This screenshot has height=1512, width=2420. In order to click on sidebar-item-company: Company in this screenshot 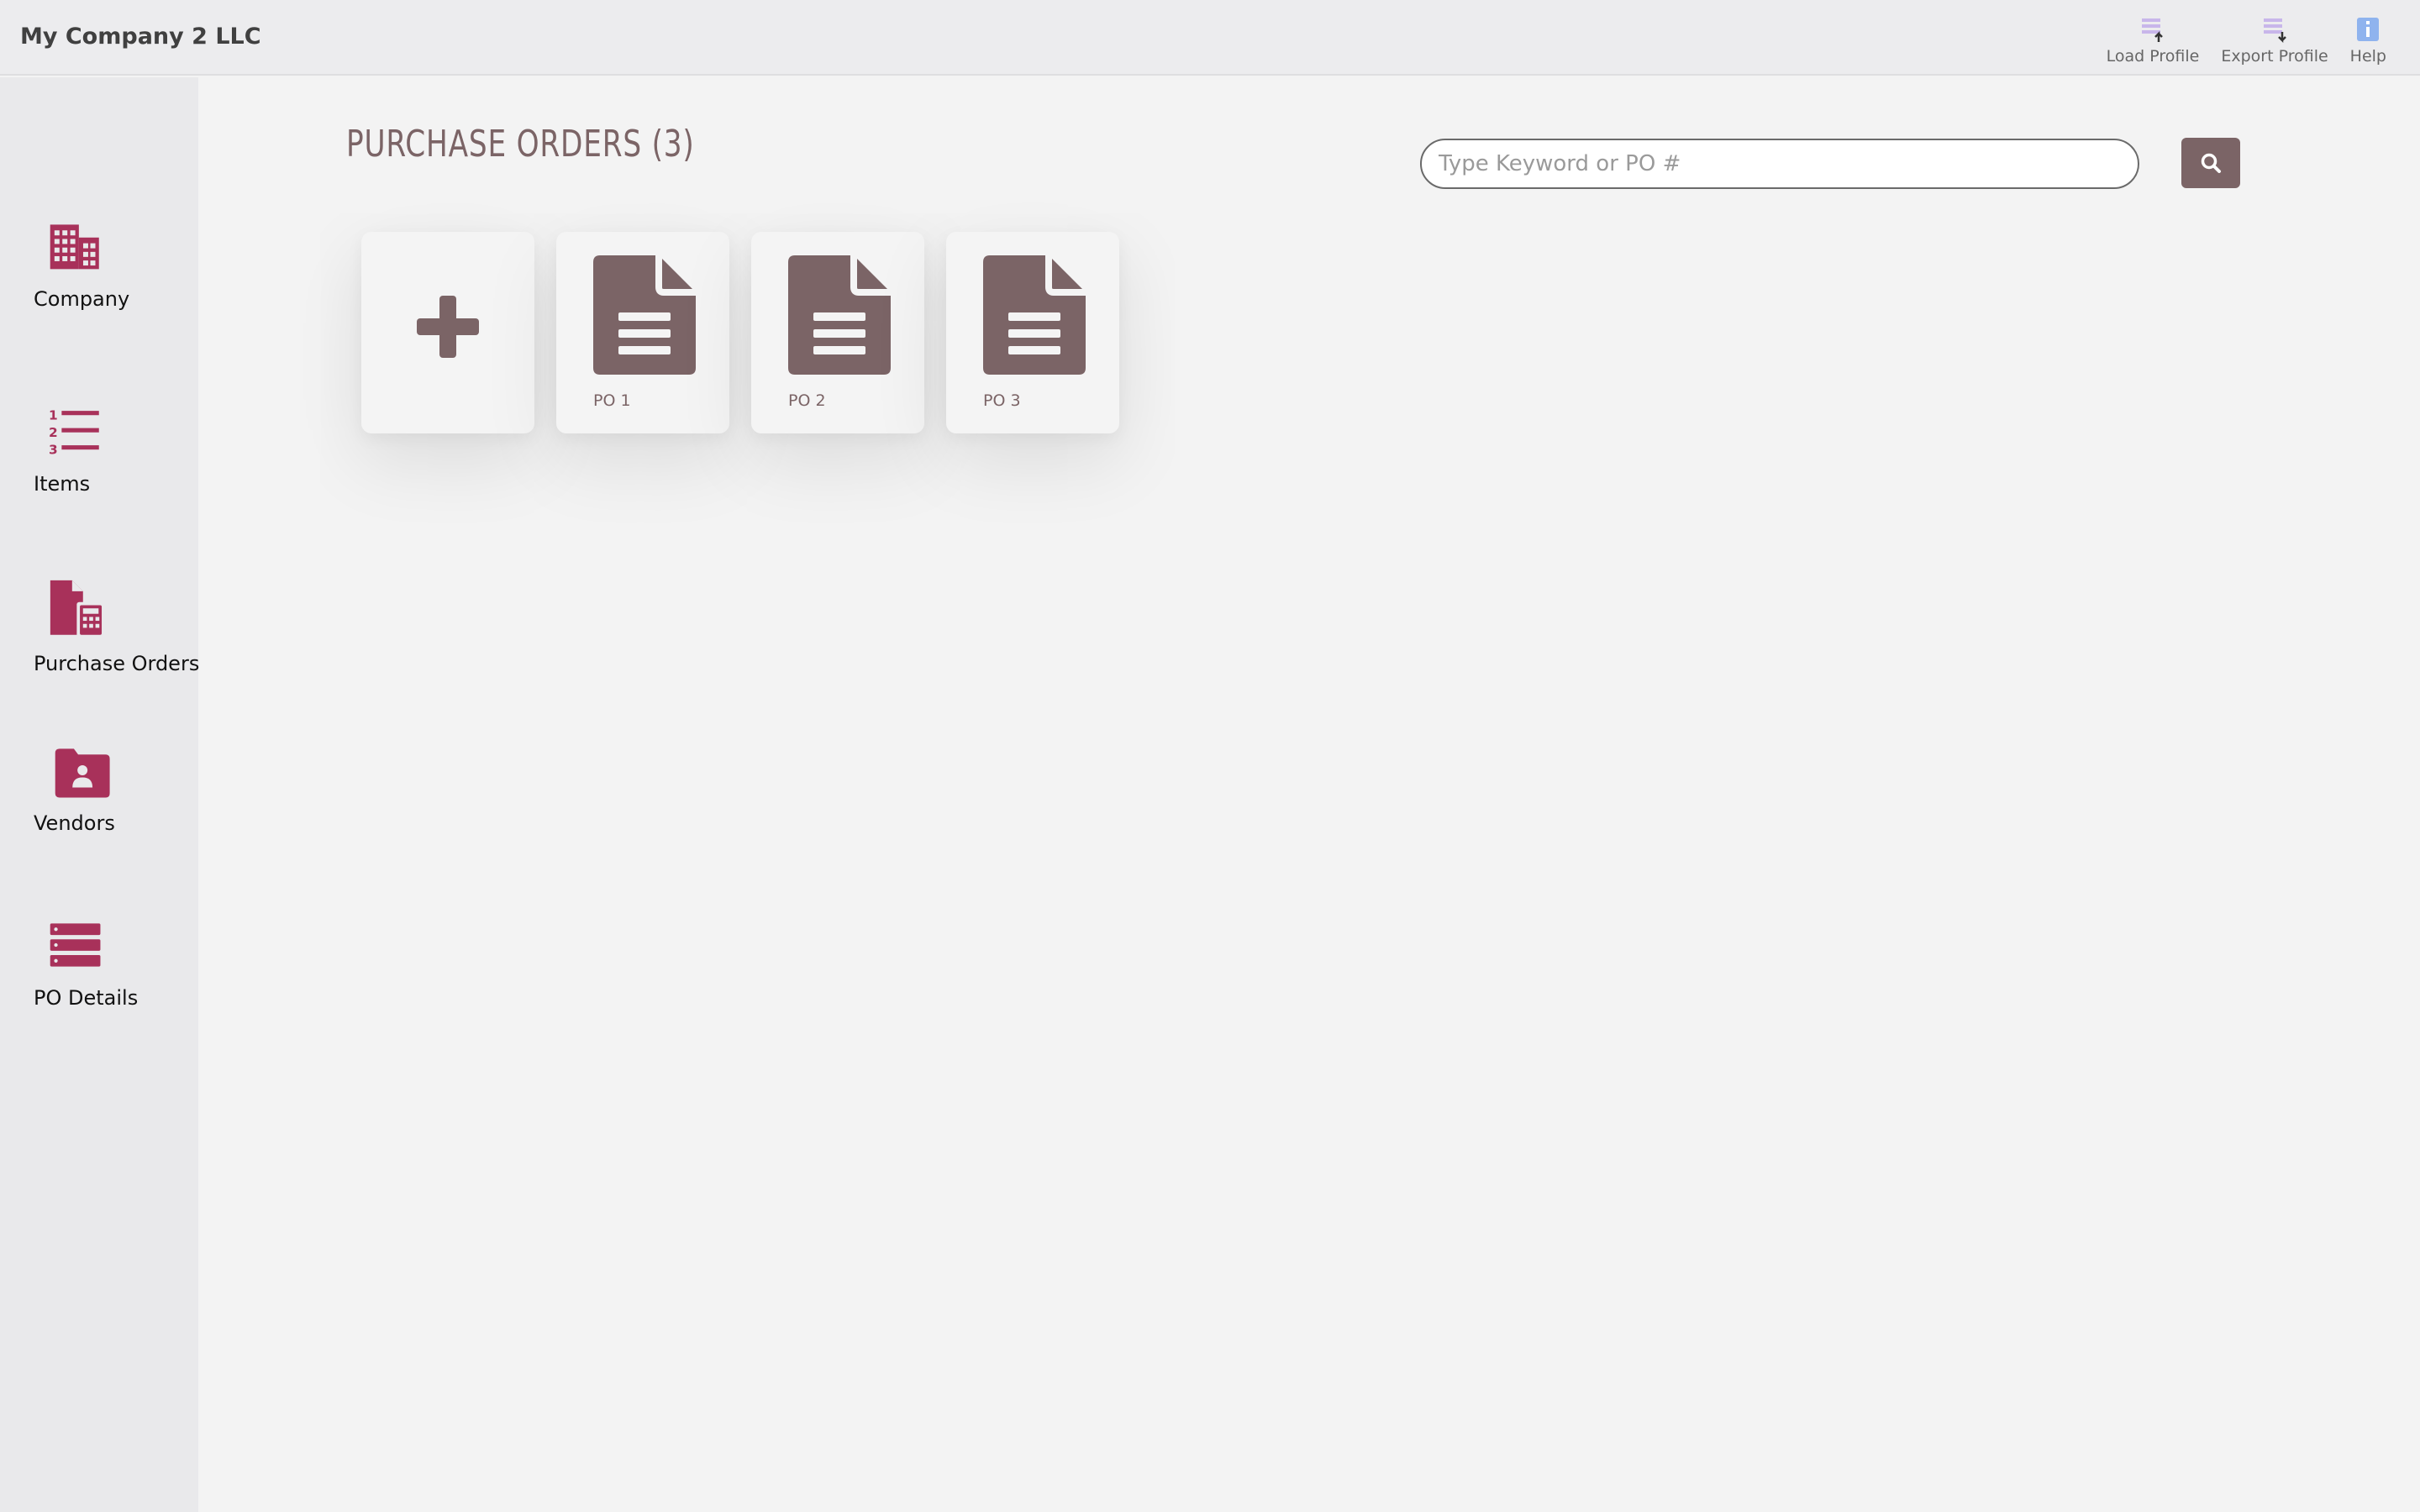, I will do `click(81, 266)`.